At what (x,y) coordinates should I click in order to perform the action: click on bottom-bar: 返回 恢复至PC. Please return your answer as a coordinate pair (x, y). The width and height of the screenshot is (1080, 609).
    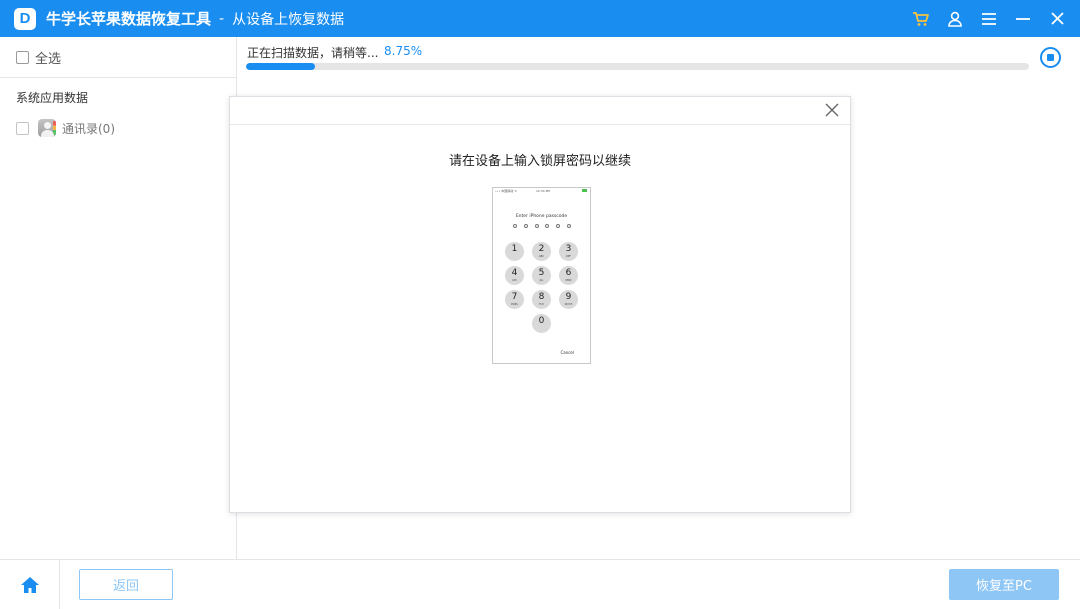
    Looking at the image, I should click on (540, 584).